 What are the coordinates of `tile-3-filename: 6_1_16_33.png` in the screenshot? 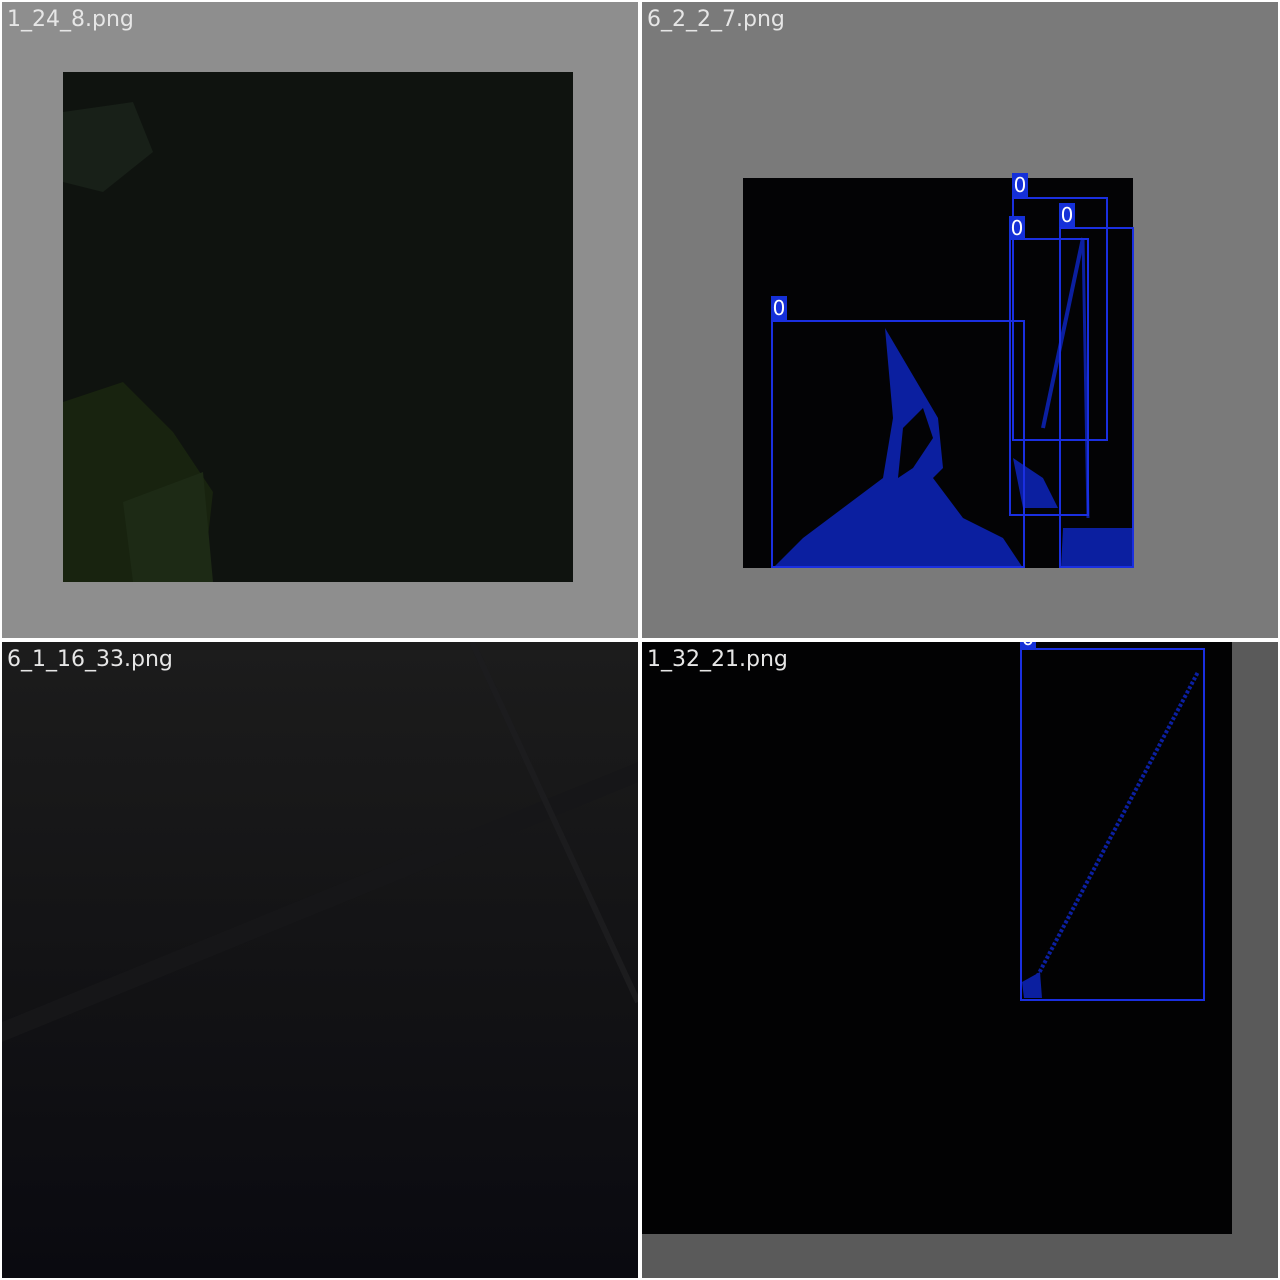 It's located at (90, 659).